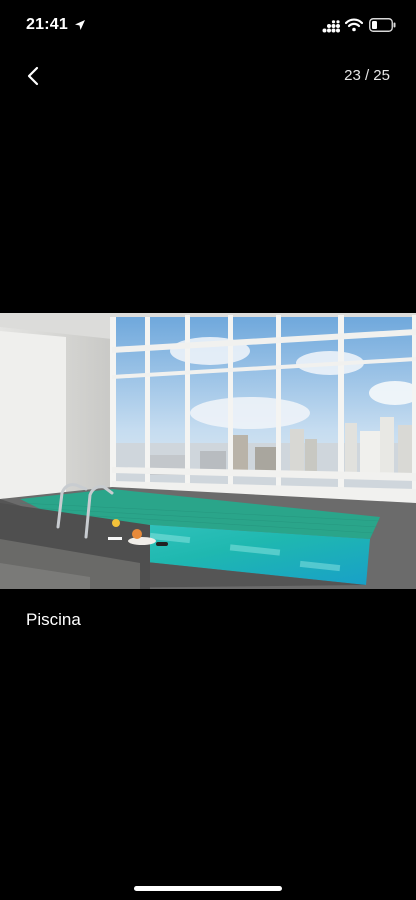  What do you see at coordinates (208, 26) in the screenshot?
I see `status-bar: 21:41` at bounding box center [208, 26].